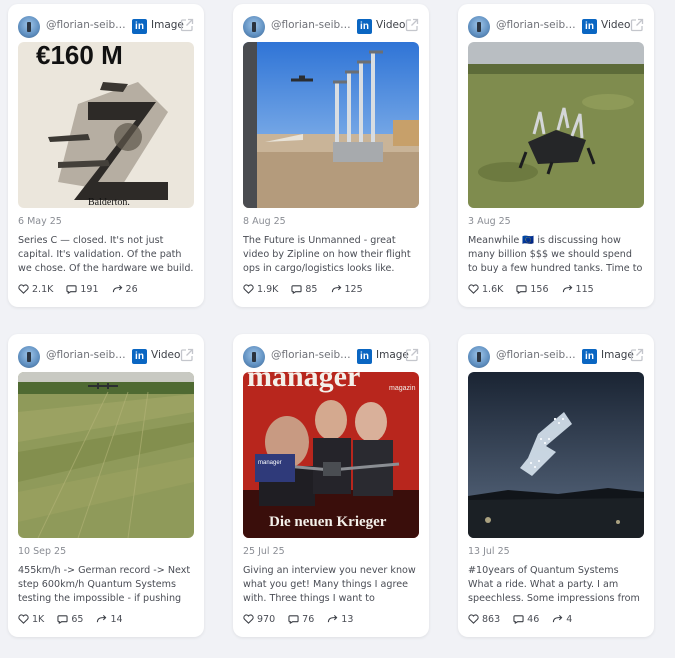 The height and width of the screenshot is (658, 675). What do you see at coordinates (569, 619) in the screenshot?
I see `reposts-value: 4` at bounding box center [569, 619].